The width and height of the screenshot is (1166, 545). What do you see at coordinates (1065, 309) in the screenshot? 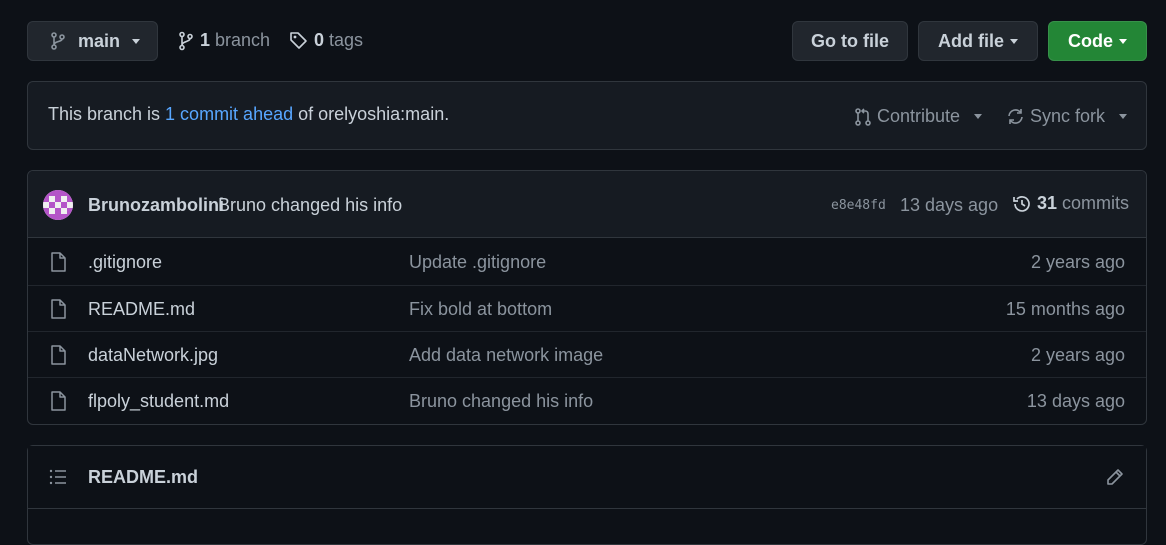
I see `file-age: 15 months ago` at bounding box center [1065, 309].